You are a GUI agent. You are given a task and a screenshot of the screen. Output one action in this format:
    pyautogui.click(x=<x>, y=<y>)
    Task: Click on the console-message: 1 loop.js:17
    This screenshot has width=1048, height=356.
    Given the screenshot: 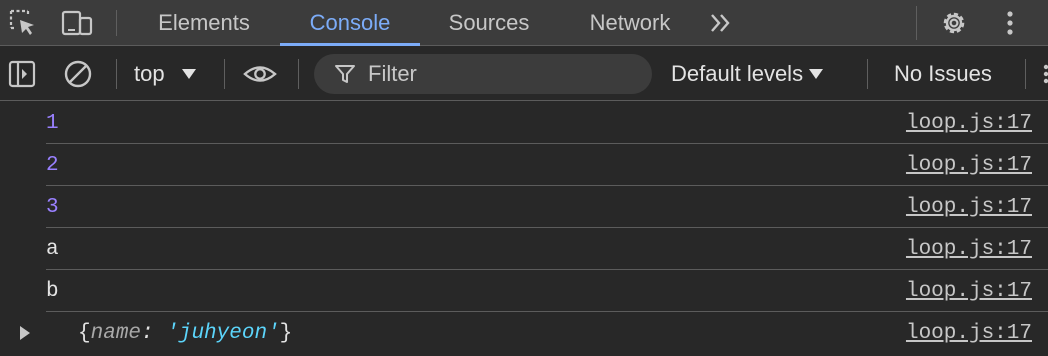 What is the action you would take?
    pyautogui.click(x=547, y=123)
    